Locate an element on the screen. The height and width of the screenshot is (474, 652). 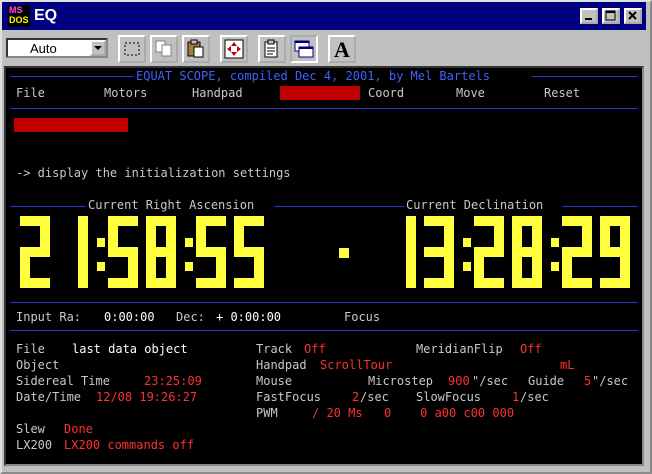
microstep-value: 900 is located at coordinates (459, 381).